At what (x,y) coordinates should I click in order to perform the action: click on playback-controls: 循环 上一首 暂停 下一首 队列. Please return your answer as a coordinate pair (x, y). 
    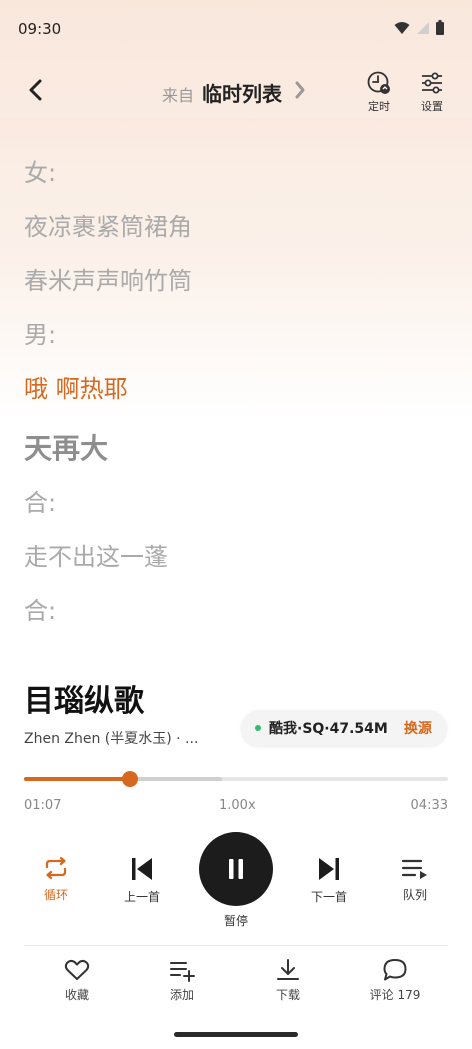
    Looking at the image, I should click on (236, 880).